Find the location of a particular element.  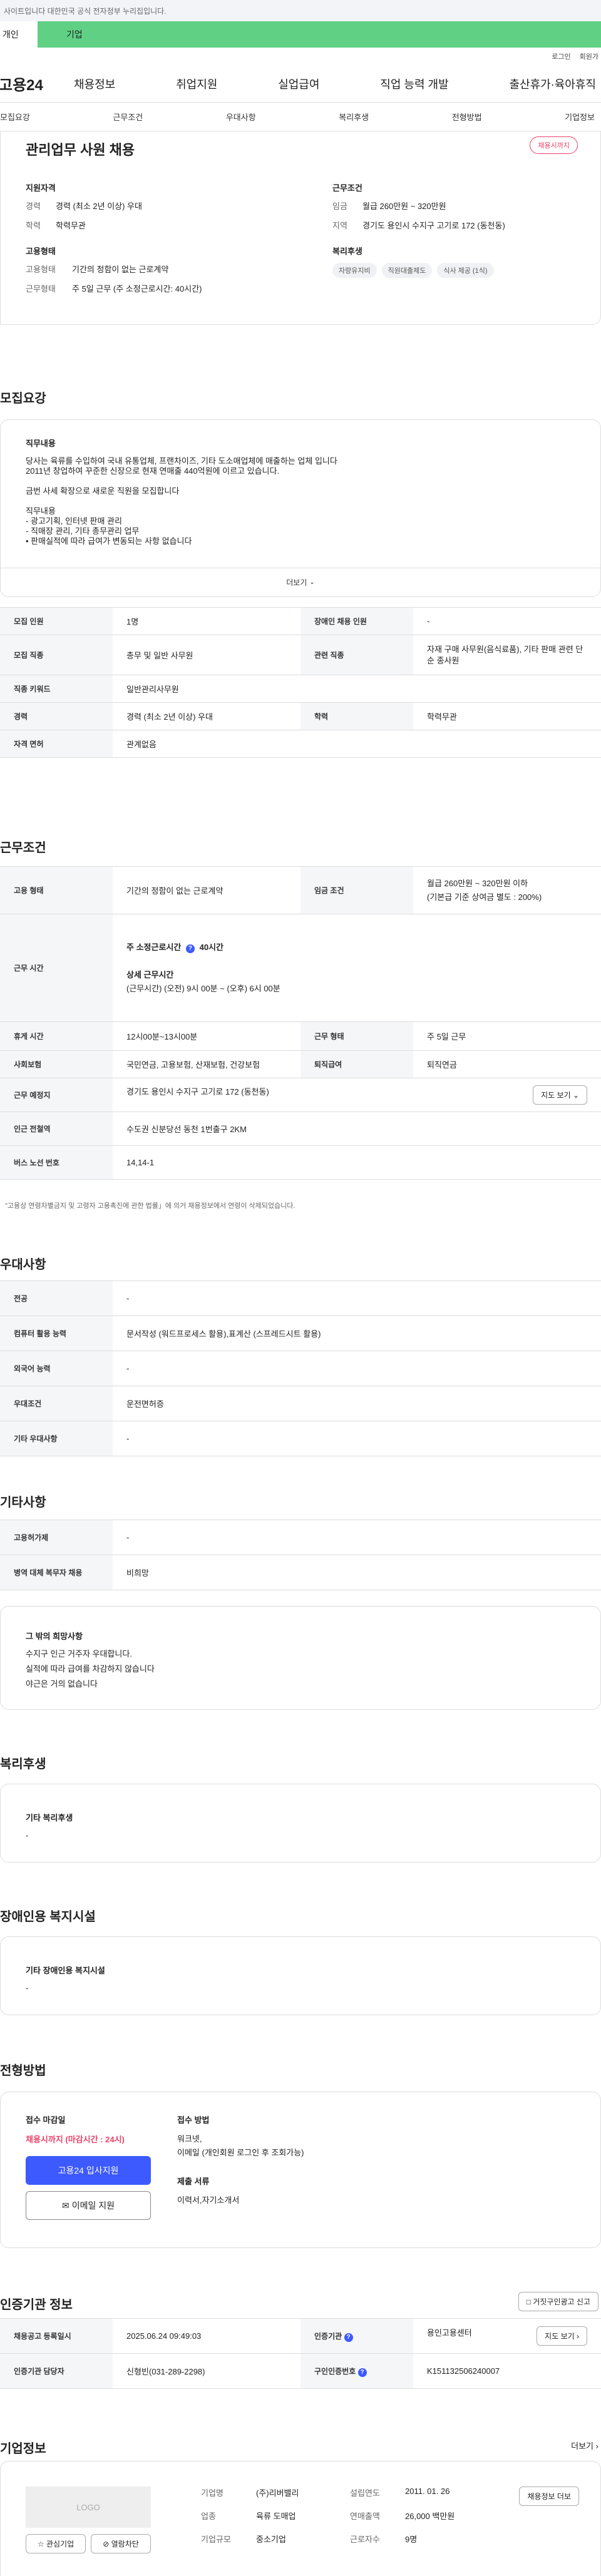

cell-value: 기간의 정함이 없는 근로계약 is located at coordinates (206, 890).